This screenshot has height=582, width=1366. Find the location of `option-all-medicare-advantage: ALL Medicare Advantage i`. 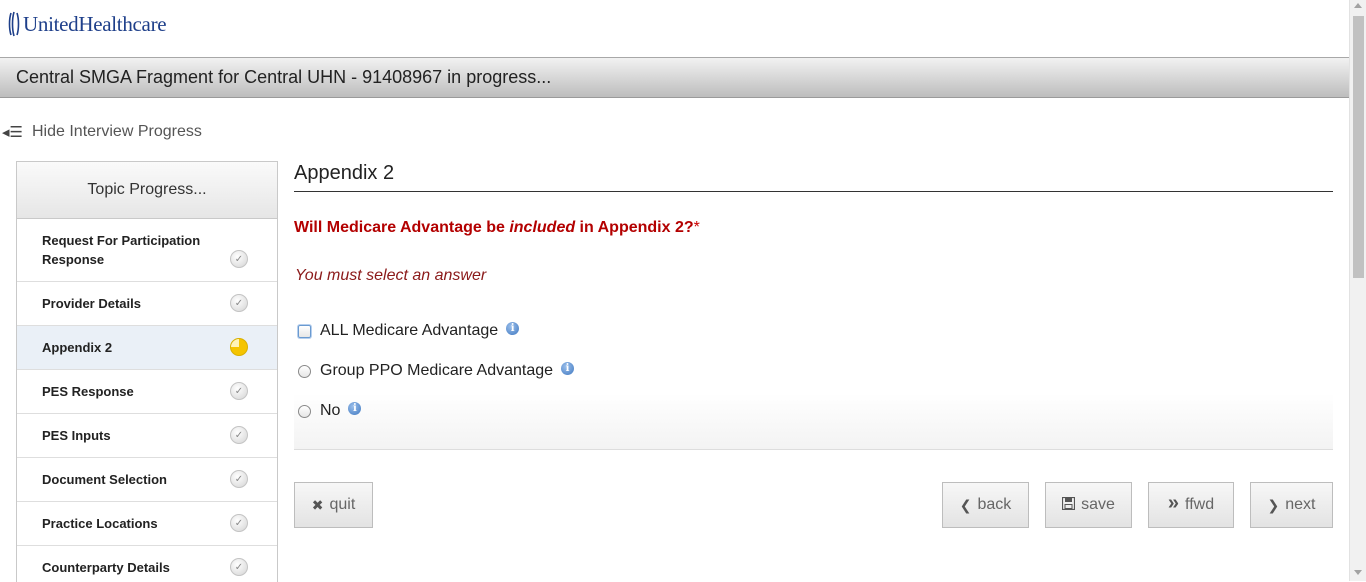

option-all-medicare-advantage: ALL Medicare Advantage i is located at coordinates (407, 330).